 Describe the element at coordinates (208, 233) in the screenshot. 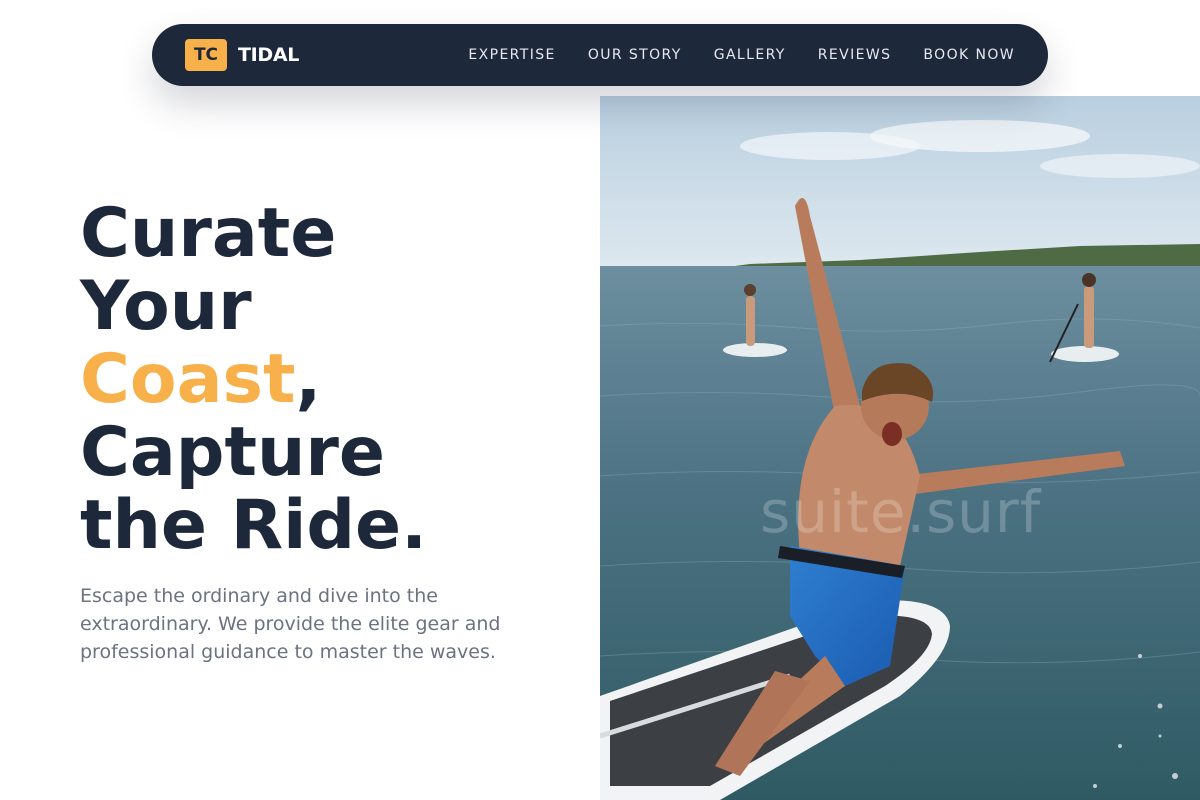

I see `hero-title-line-1: Curate` at that location.